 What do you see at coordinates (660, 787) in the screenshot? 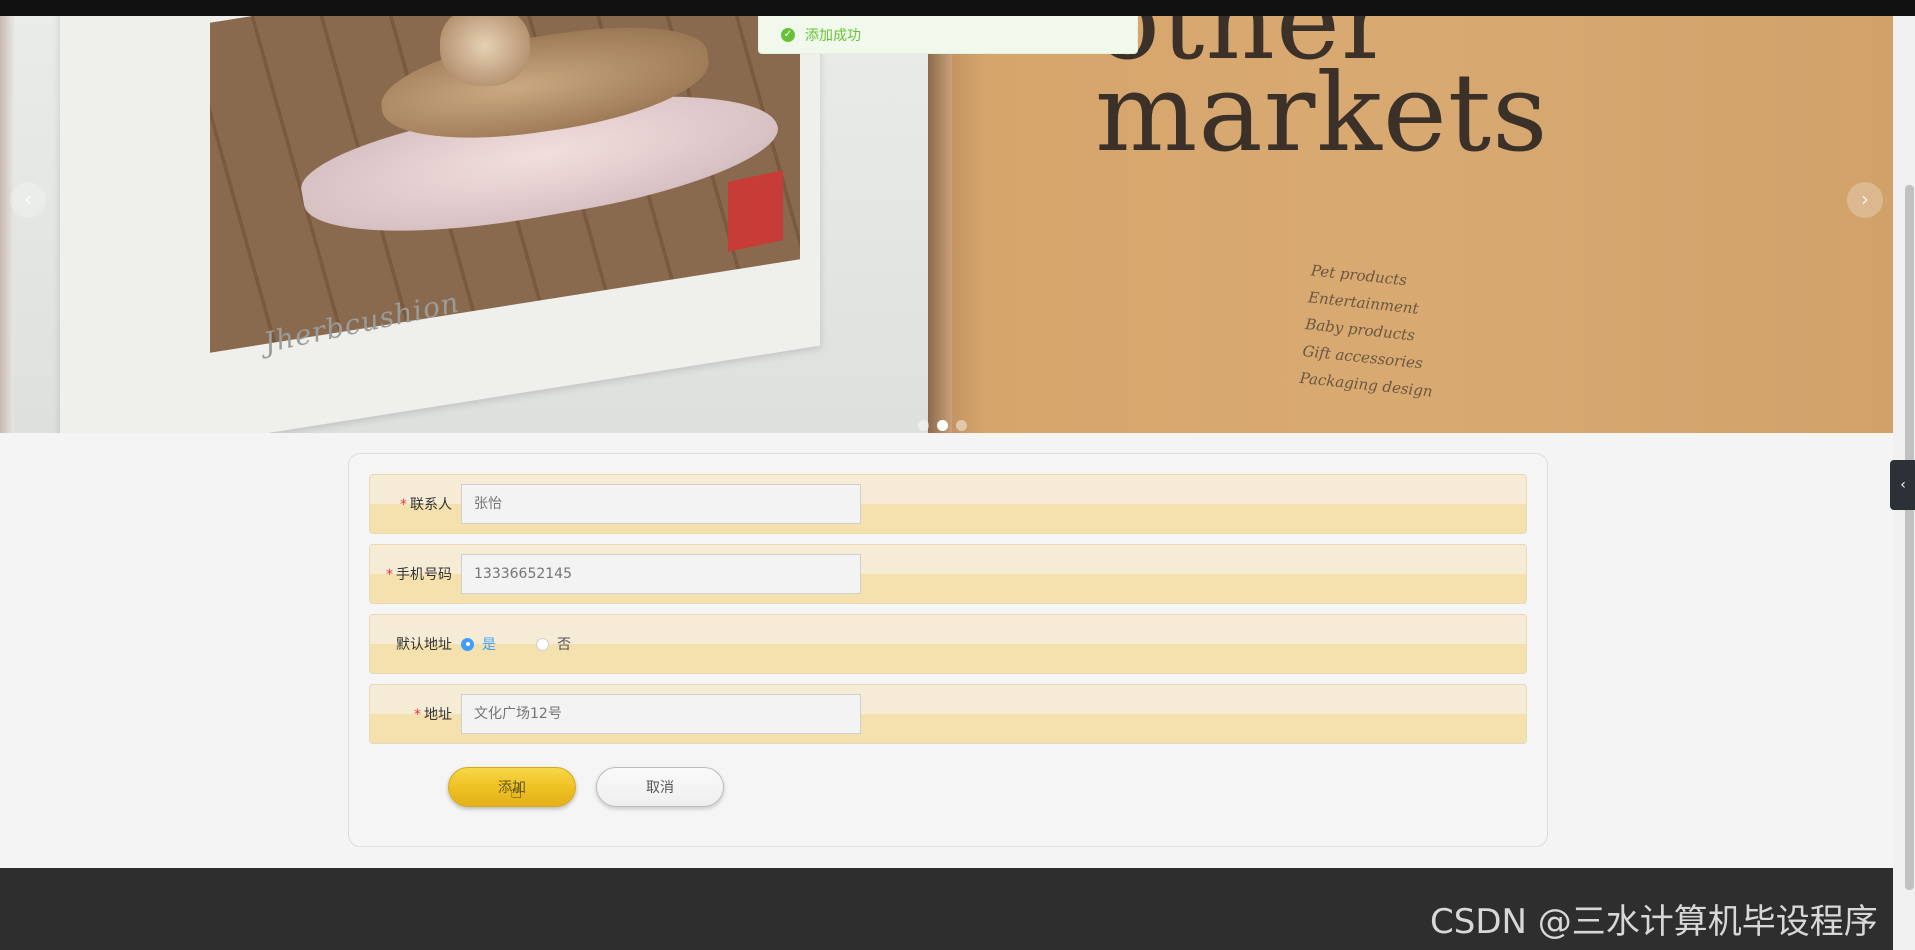
I see `cancel-button: 取消` at bounding box center [660, 787].